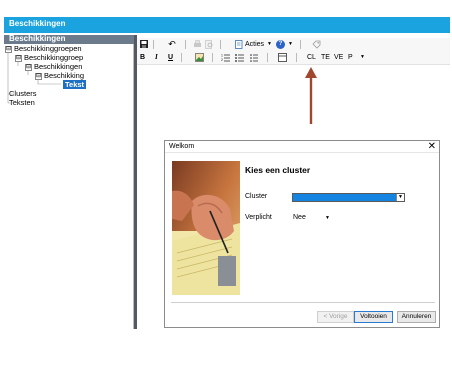  Describe the element at coordinates (239, 57) in the screenshot. I see `bullet-list-icon` at that location.